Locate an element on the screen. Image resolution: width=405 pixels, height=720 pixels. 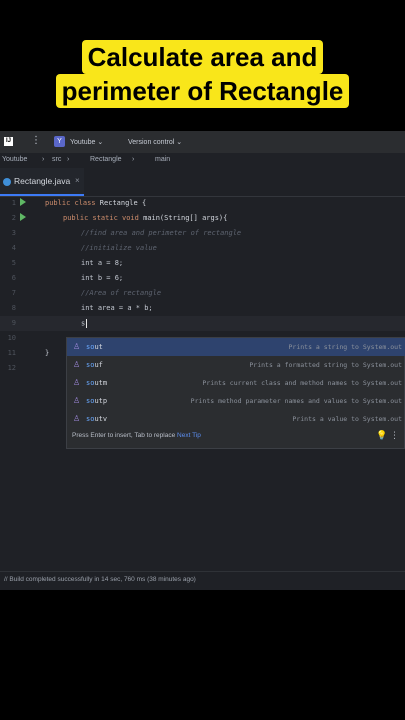
completion-item: ♙ soutv Prints a value to System.out is located at coordinates (236, 419).